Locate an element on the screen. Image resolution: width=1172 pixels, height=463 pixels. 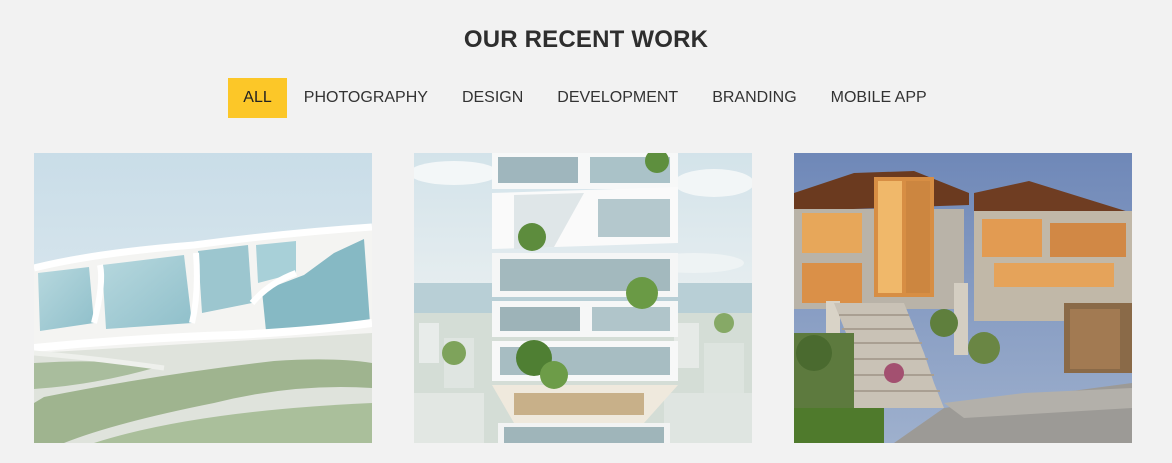
filter-photography: PHOTOGRAPHY is located at coordinates (366, 98).